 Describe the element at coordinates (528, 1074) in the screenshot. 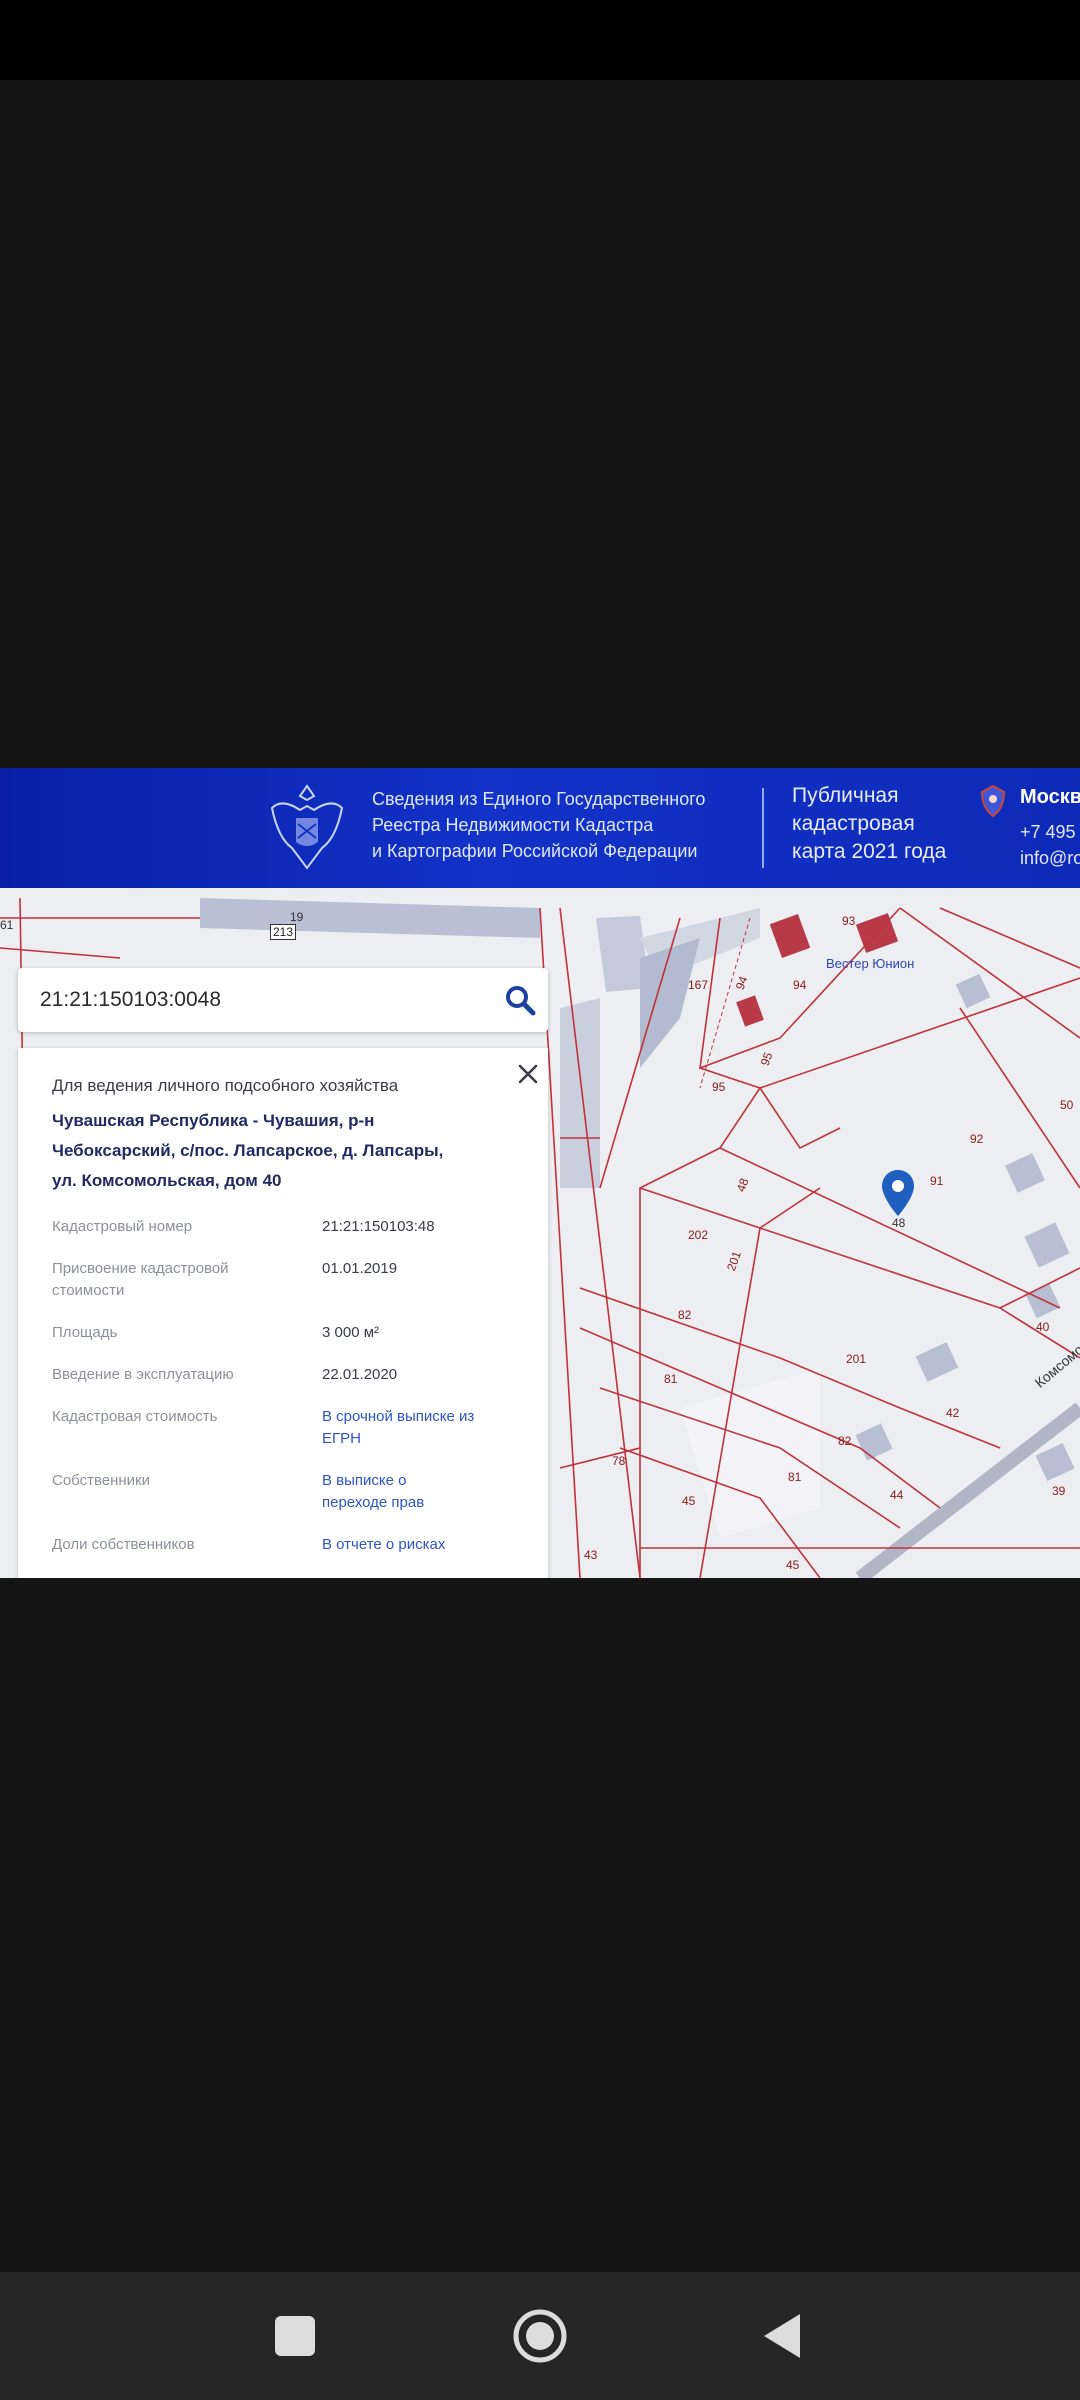

I see `close-icon` at that location.